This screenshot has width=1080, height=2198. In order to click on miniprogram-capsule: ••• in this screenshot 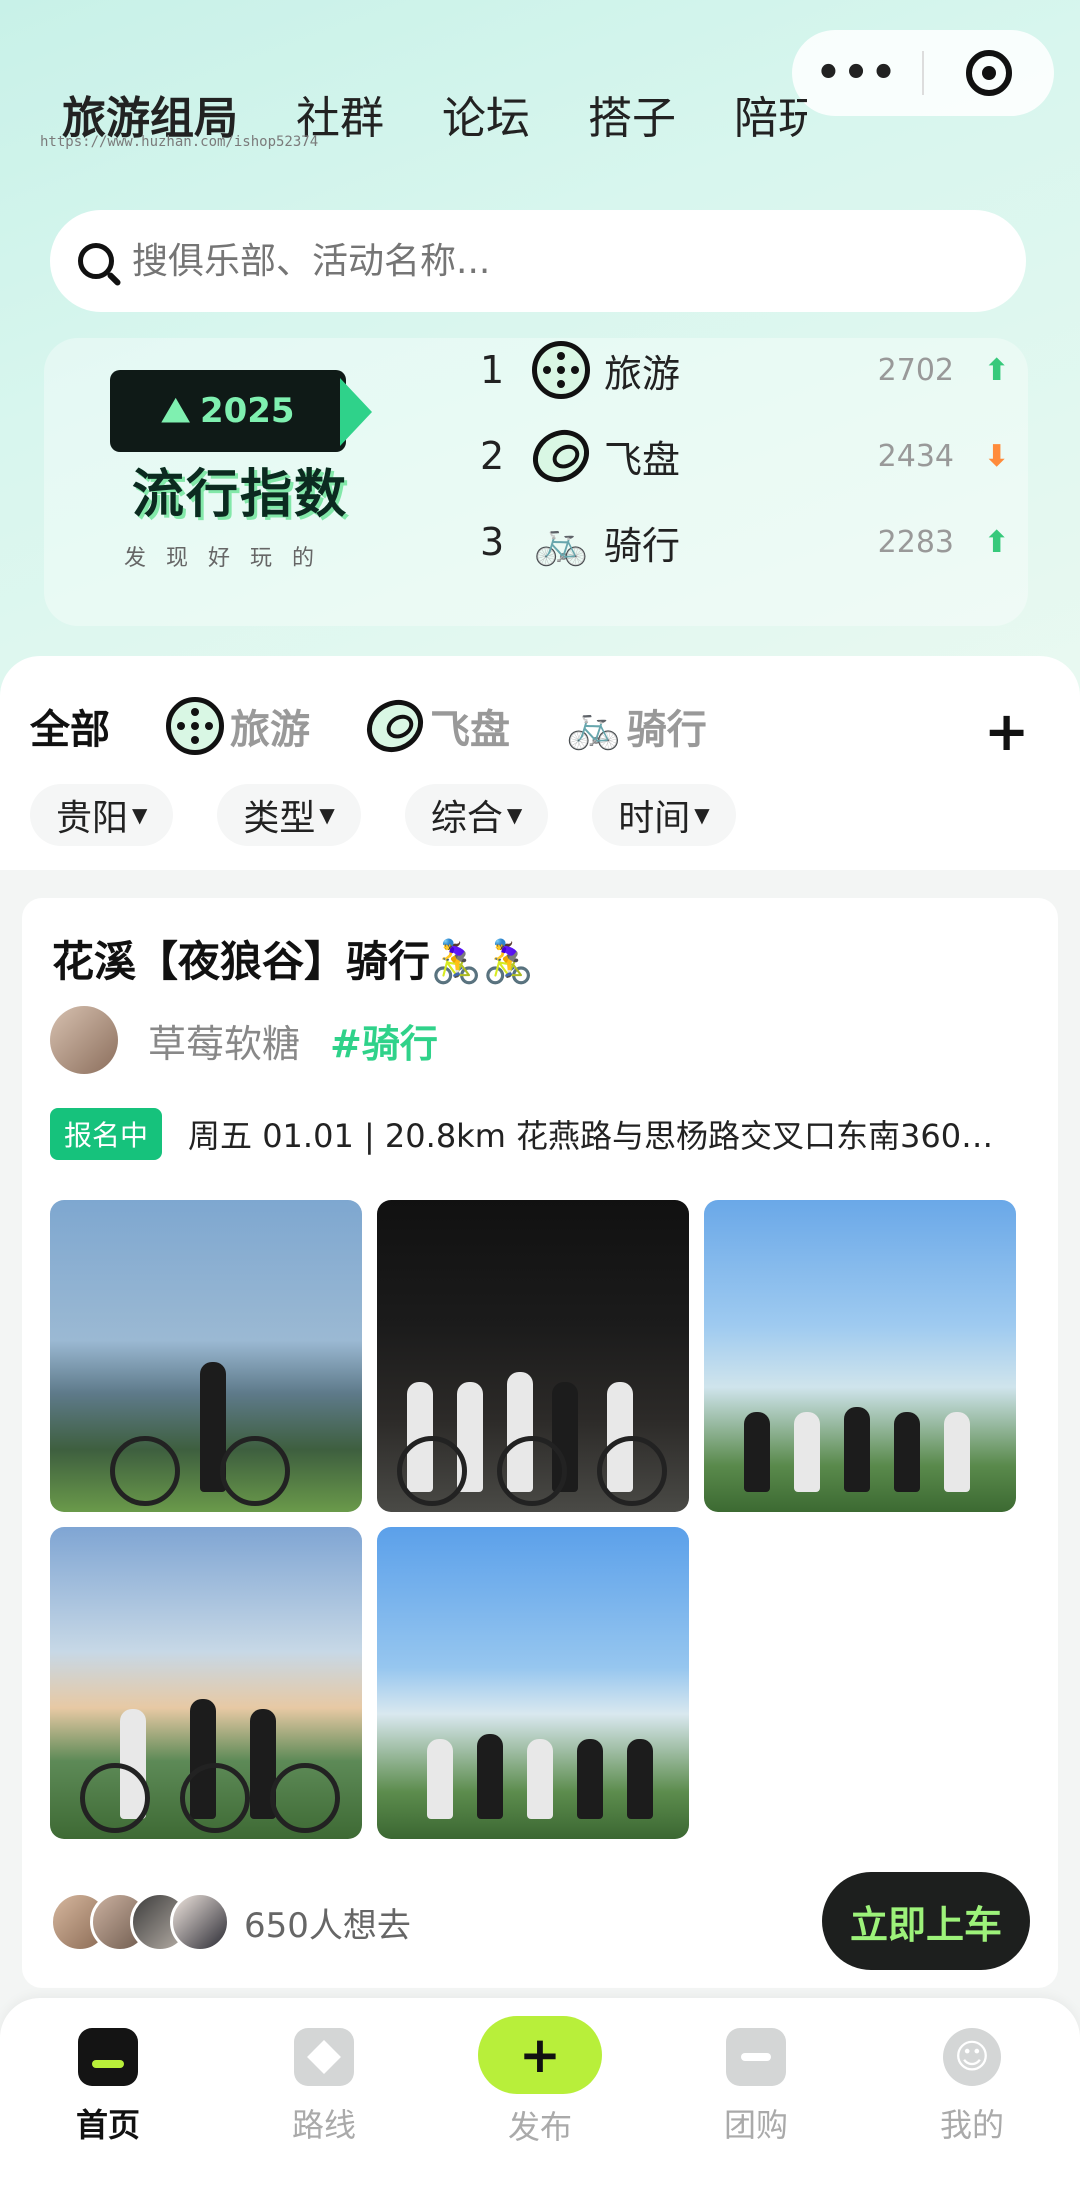, I will do `click(923, 73)`.